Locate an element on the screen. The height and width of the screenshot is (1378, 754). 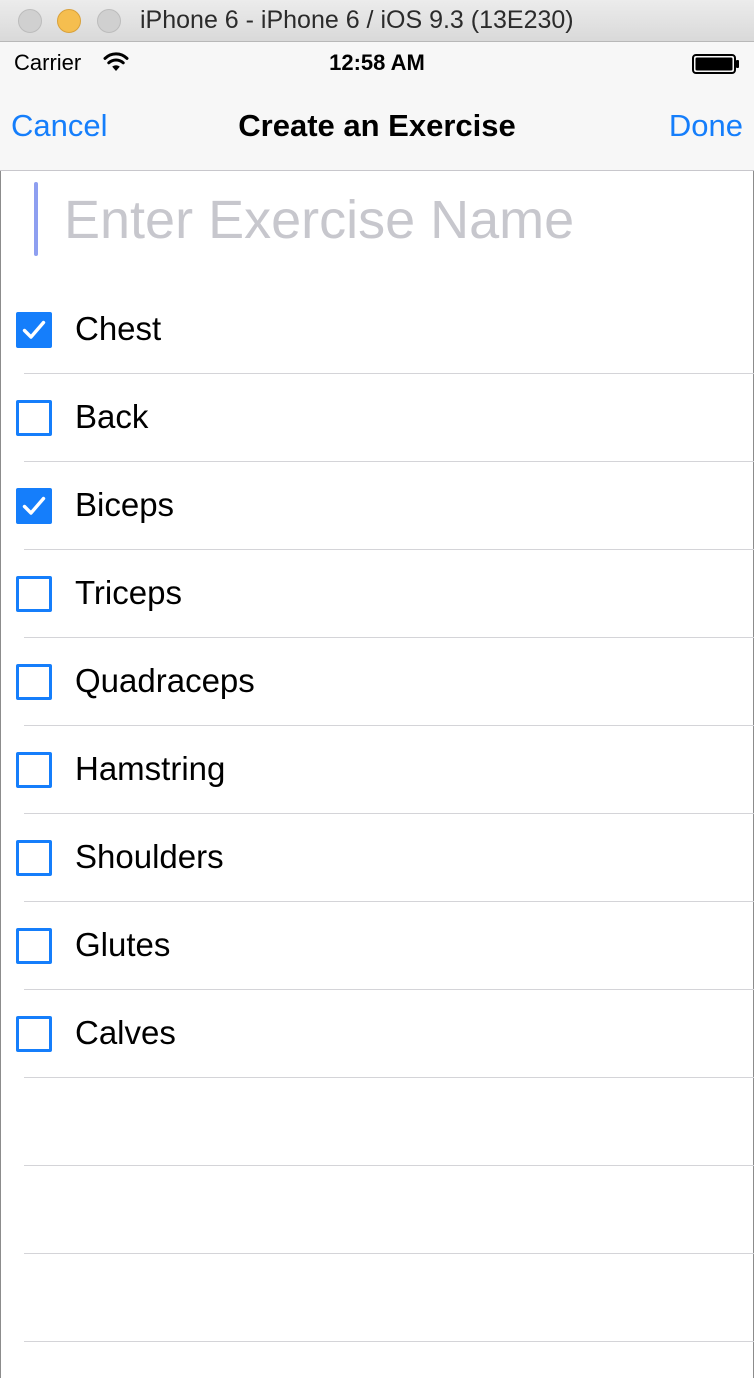
muscle-group-row: Back is located at coordinates (377, 418).